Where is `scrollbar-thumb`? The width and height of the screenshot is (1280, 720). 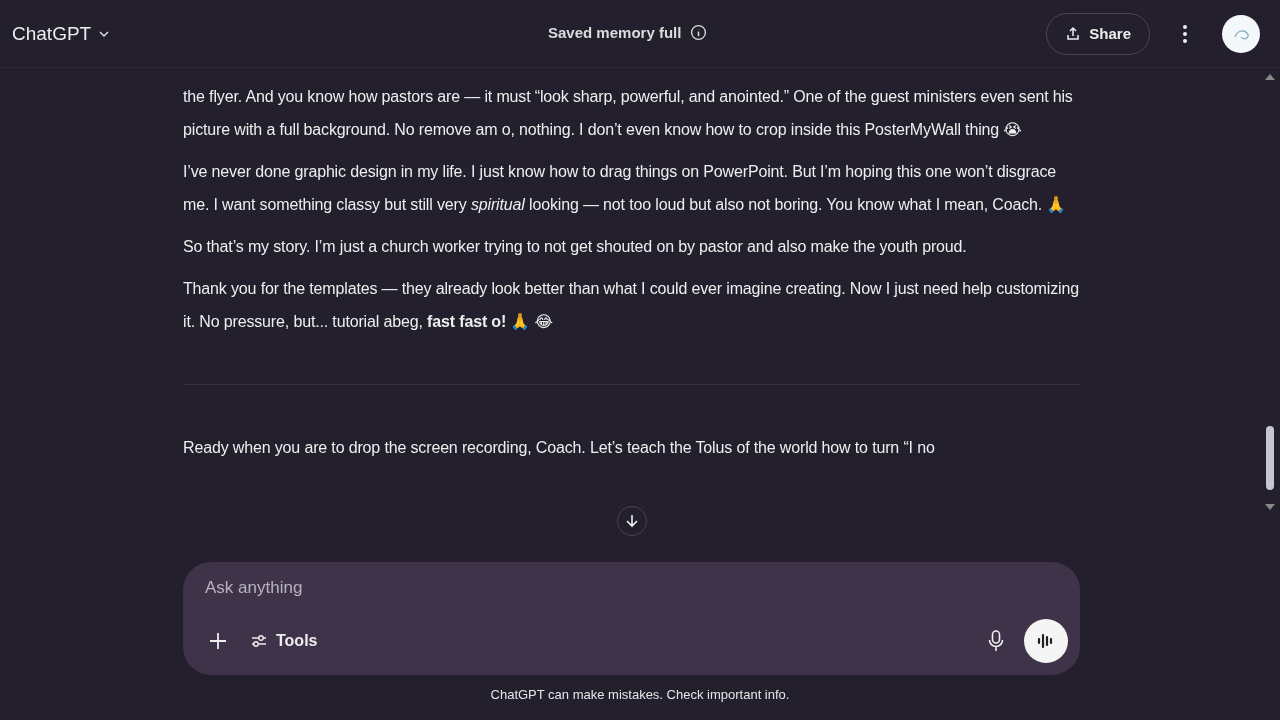
scrollbar-thumb is located at coordinates (1270, 458).